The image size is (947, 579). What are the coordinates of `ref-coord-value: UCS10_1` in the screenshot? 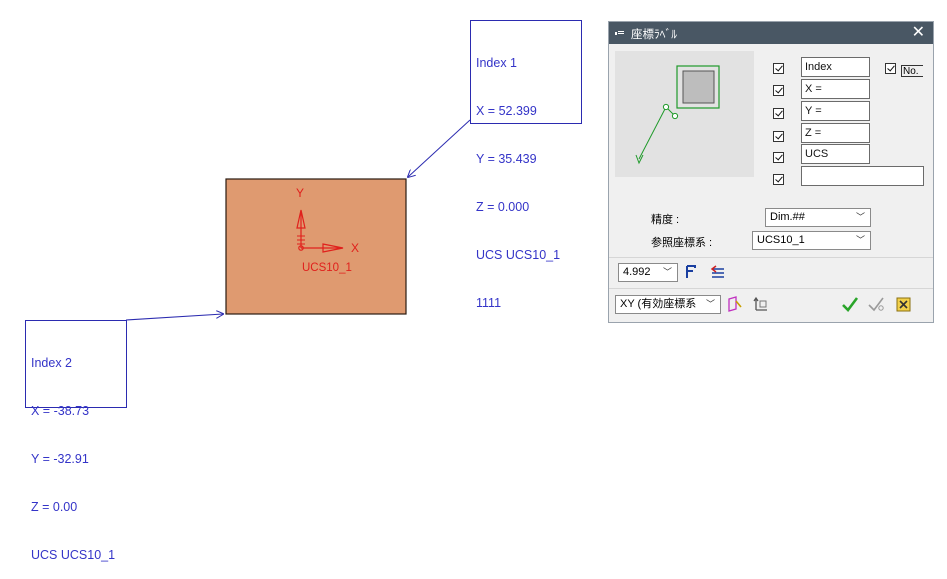 It's located at (781, 240).